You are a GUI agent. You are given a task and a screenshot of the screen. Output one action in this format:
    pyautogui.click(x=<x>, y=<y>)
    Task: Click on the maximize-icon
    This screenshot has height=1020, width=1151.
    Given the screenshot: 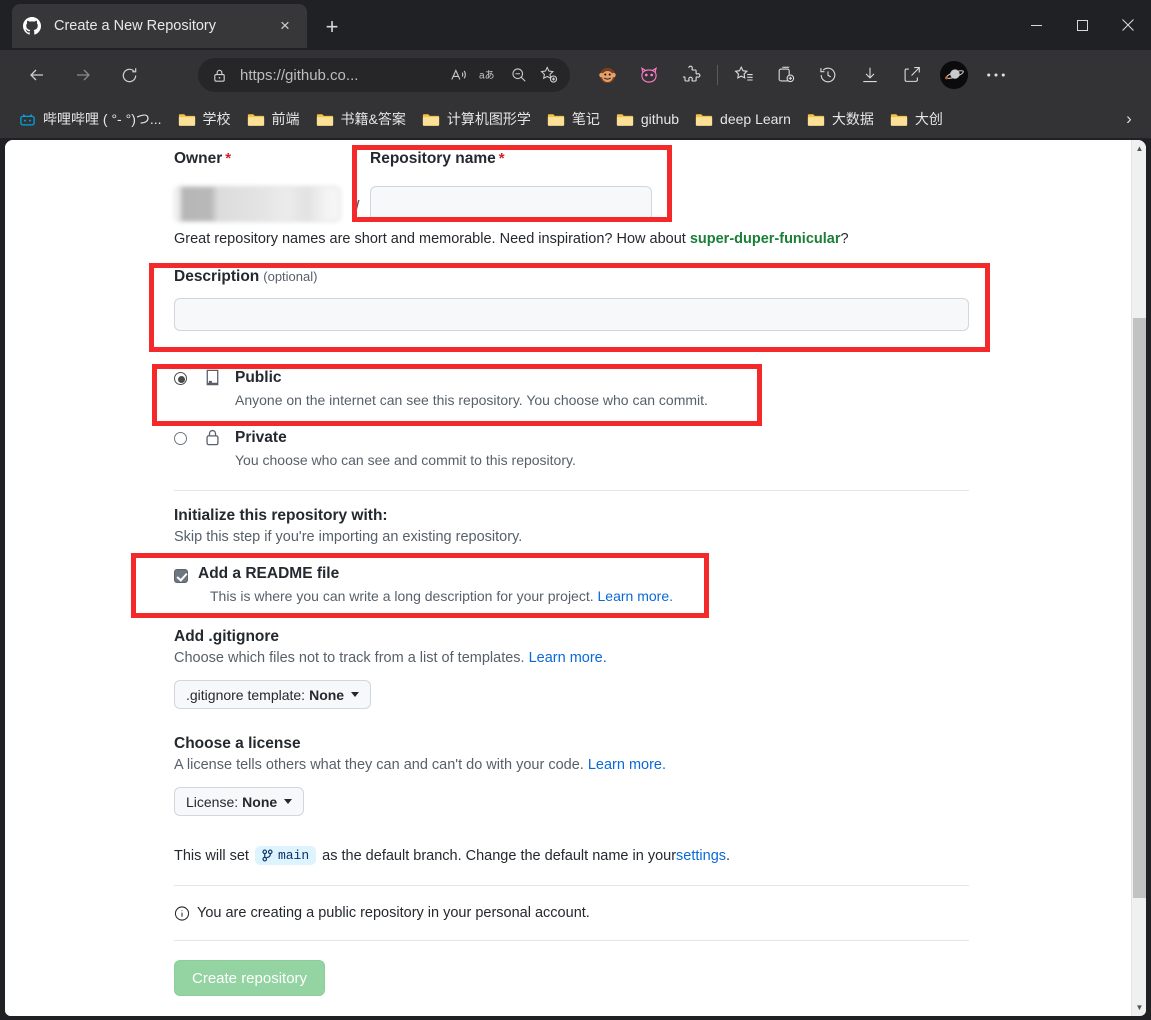 What is the action you would take?
    pyautogui.click(x=1082, y=25)
    